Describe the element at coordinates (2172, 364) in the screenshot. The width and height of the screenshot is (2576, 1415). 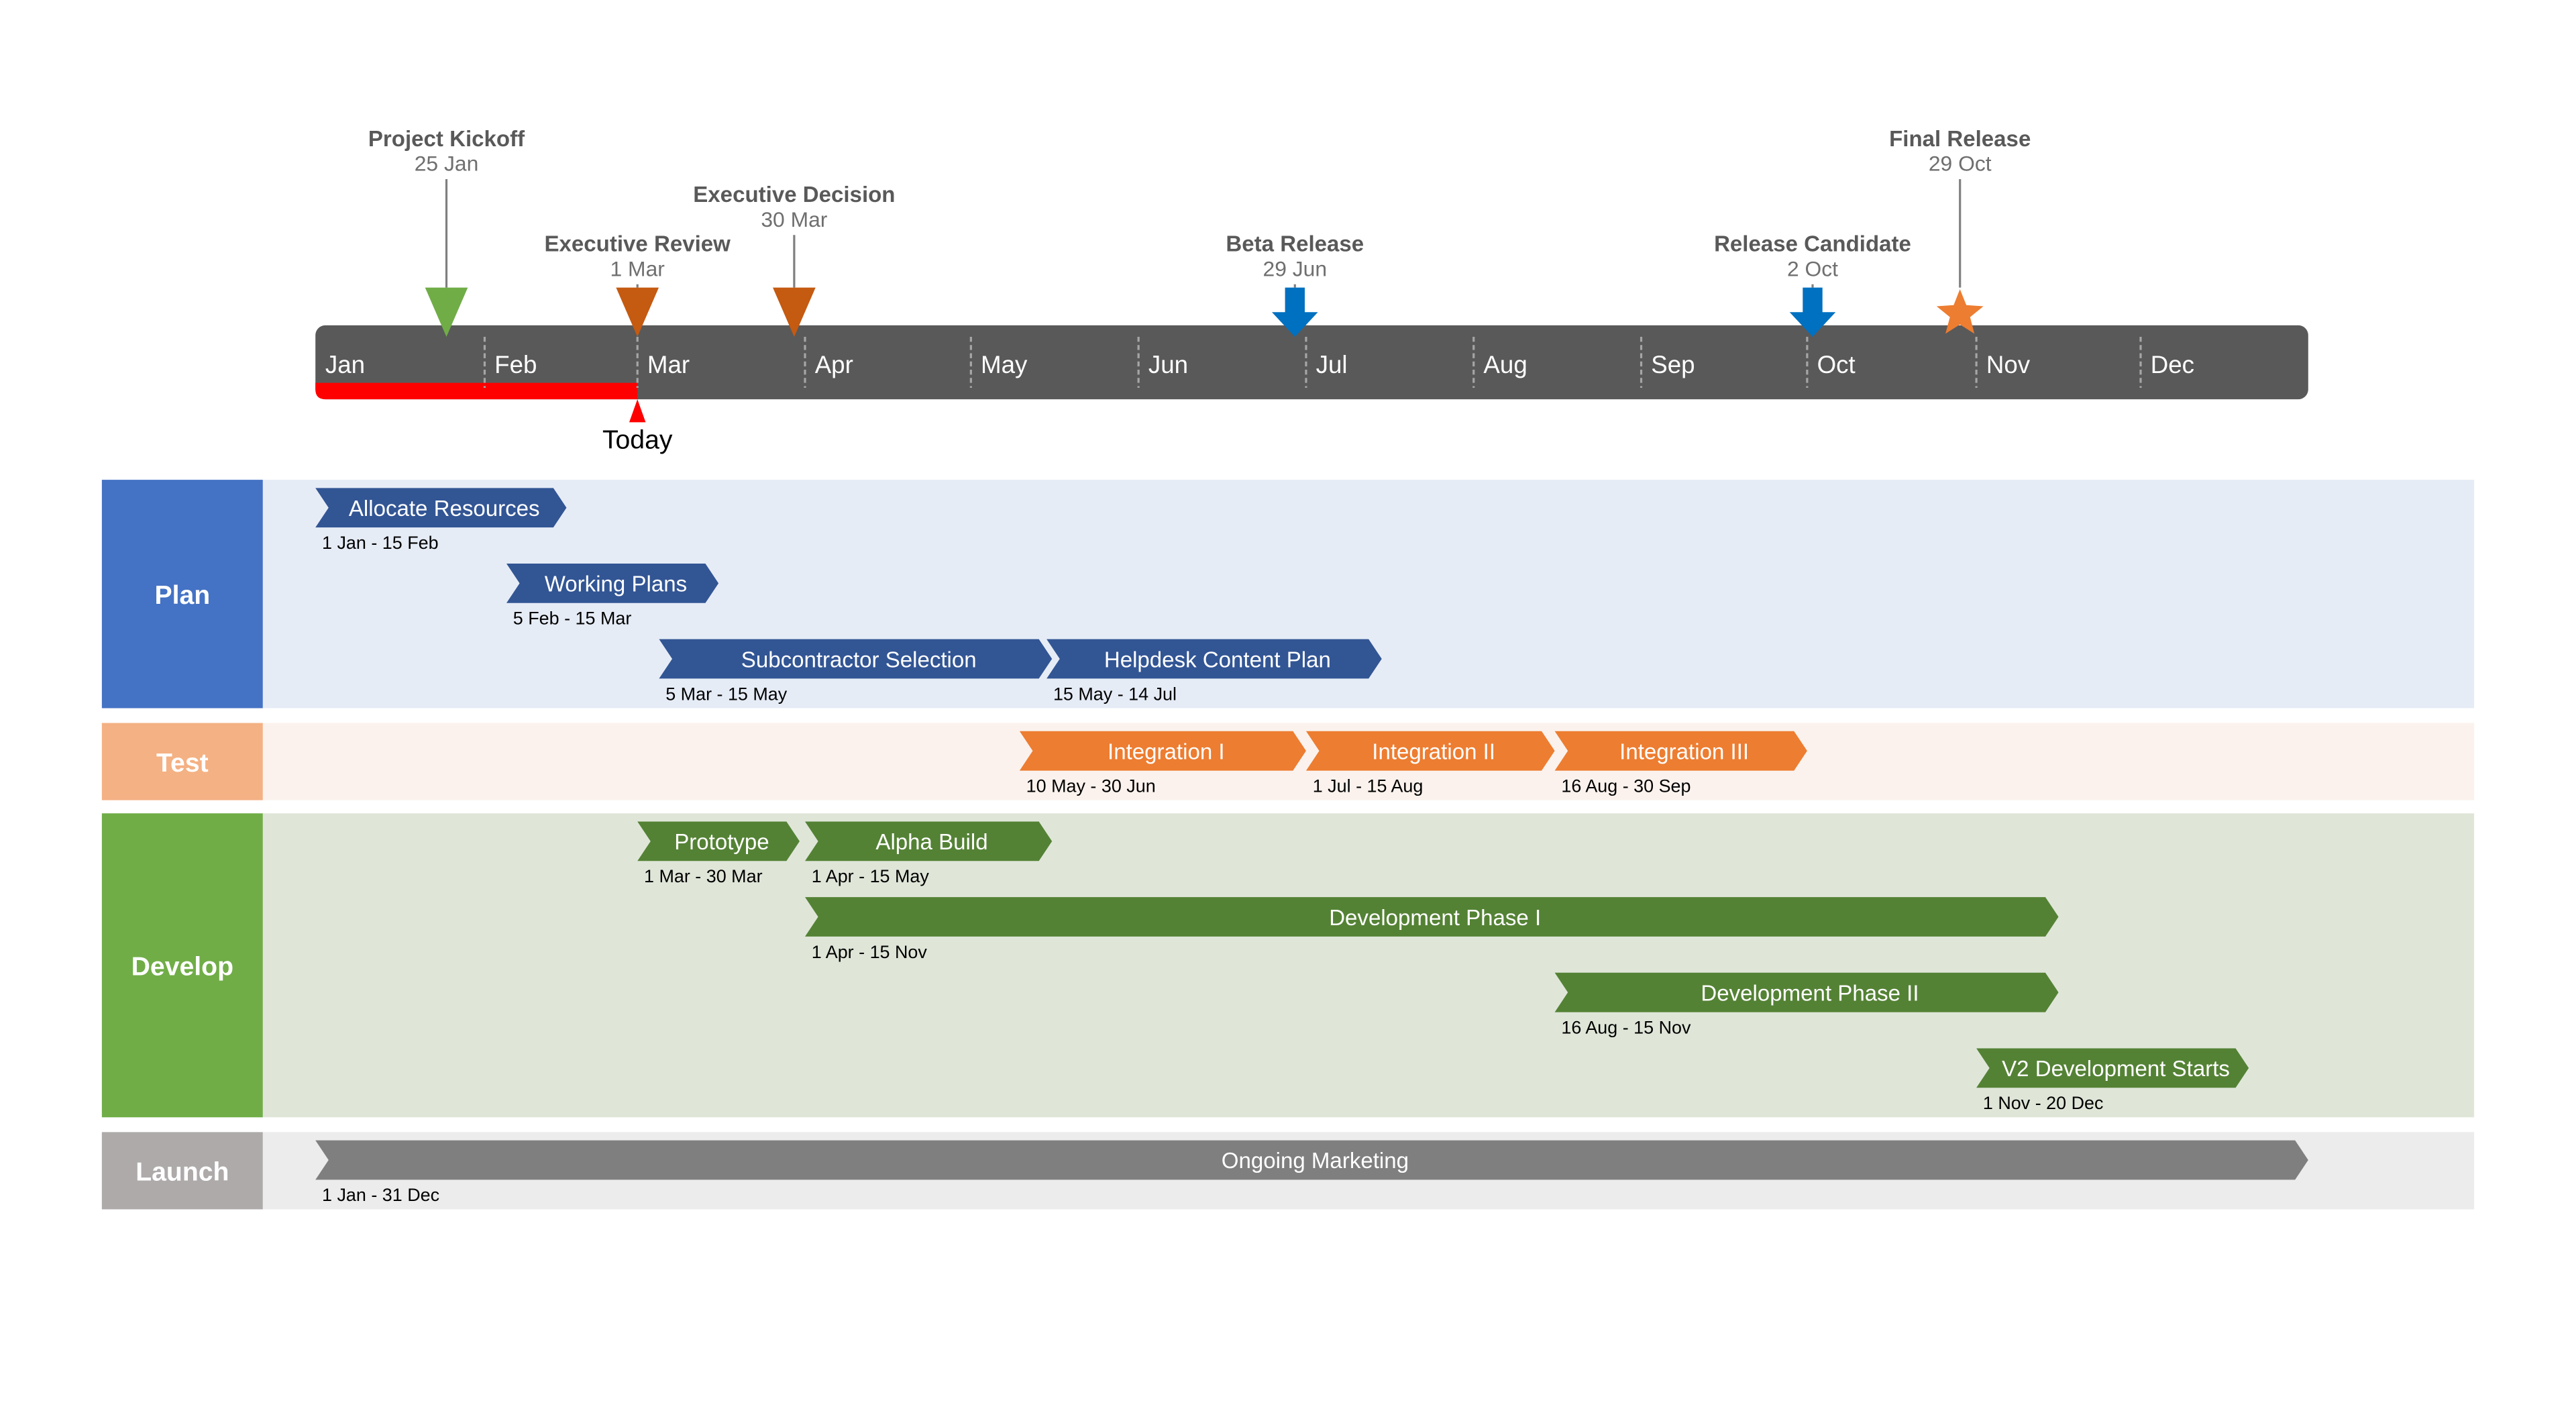
I see `month-label-dec: Dec` at that location.